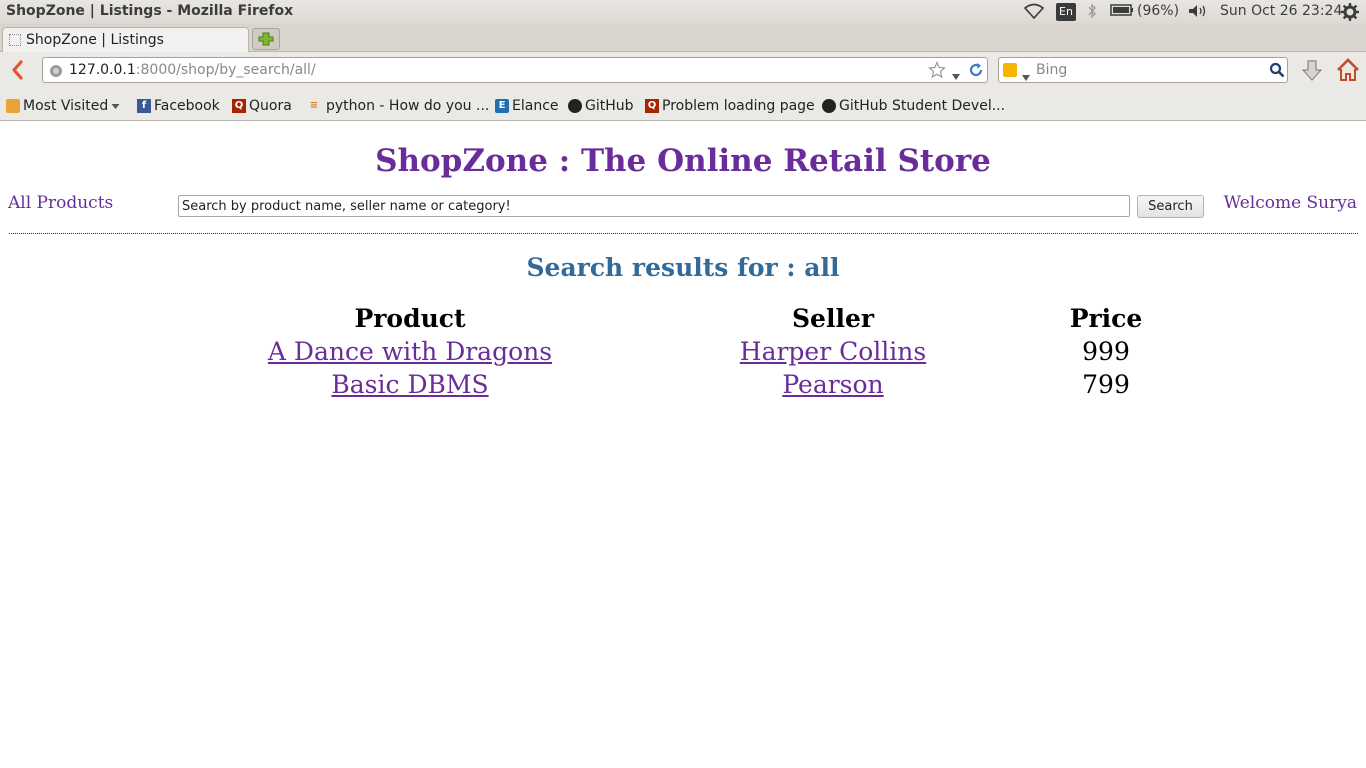  I want to click on welcome-user-text: Welcome Surya, so click(1290, 203).